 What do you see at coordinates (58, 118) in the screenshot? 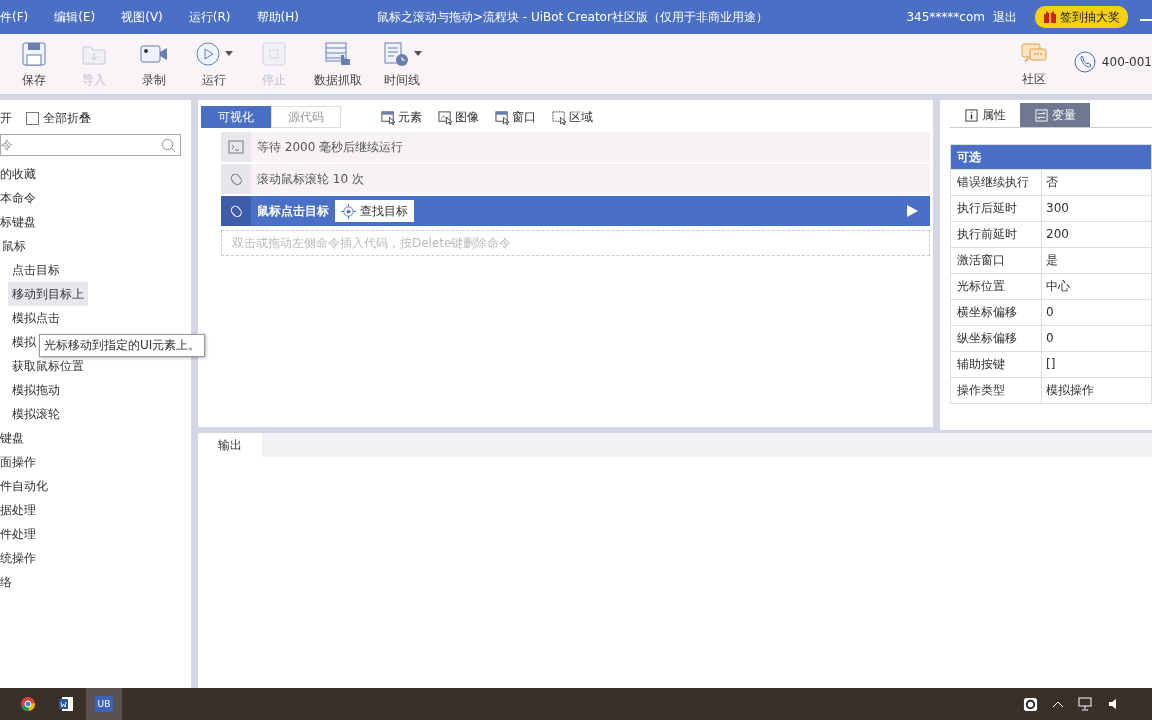
I see `collapse-all-button: 全部折叠` at bounding box center [58, 118].